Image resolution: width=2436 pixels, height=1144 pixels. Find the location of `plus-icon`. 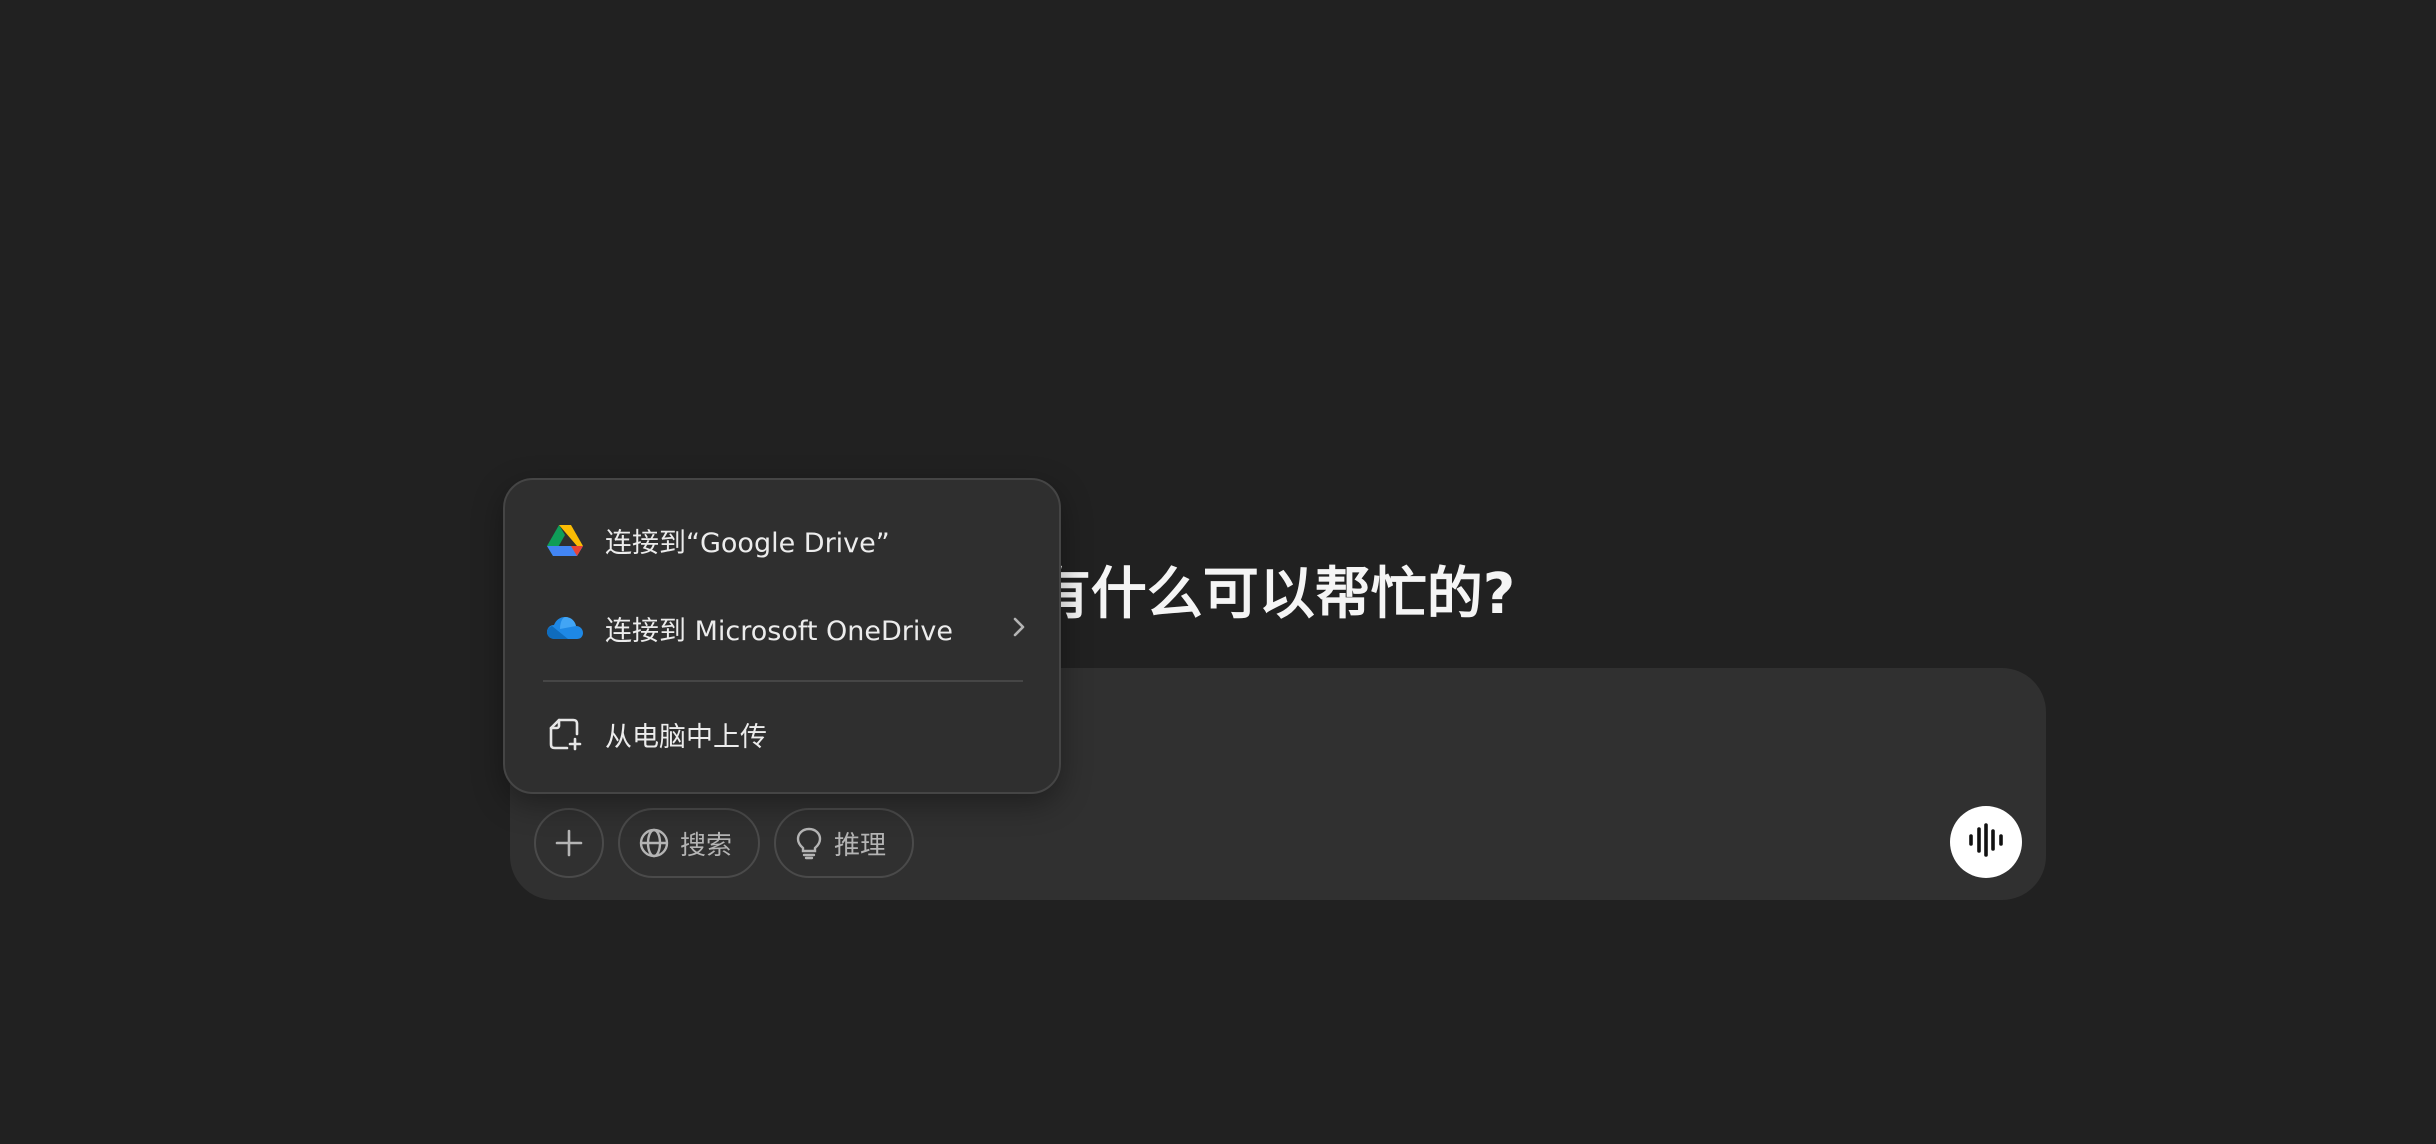

plus-icon is located at coordinates (569, 843).